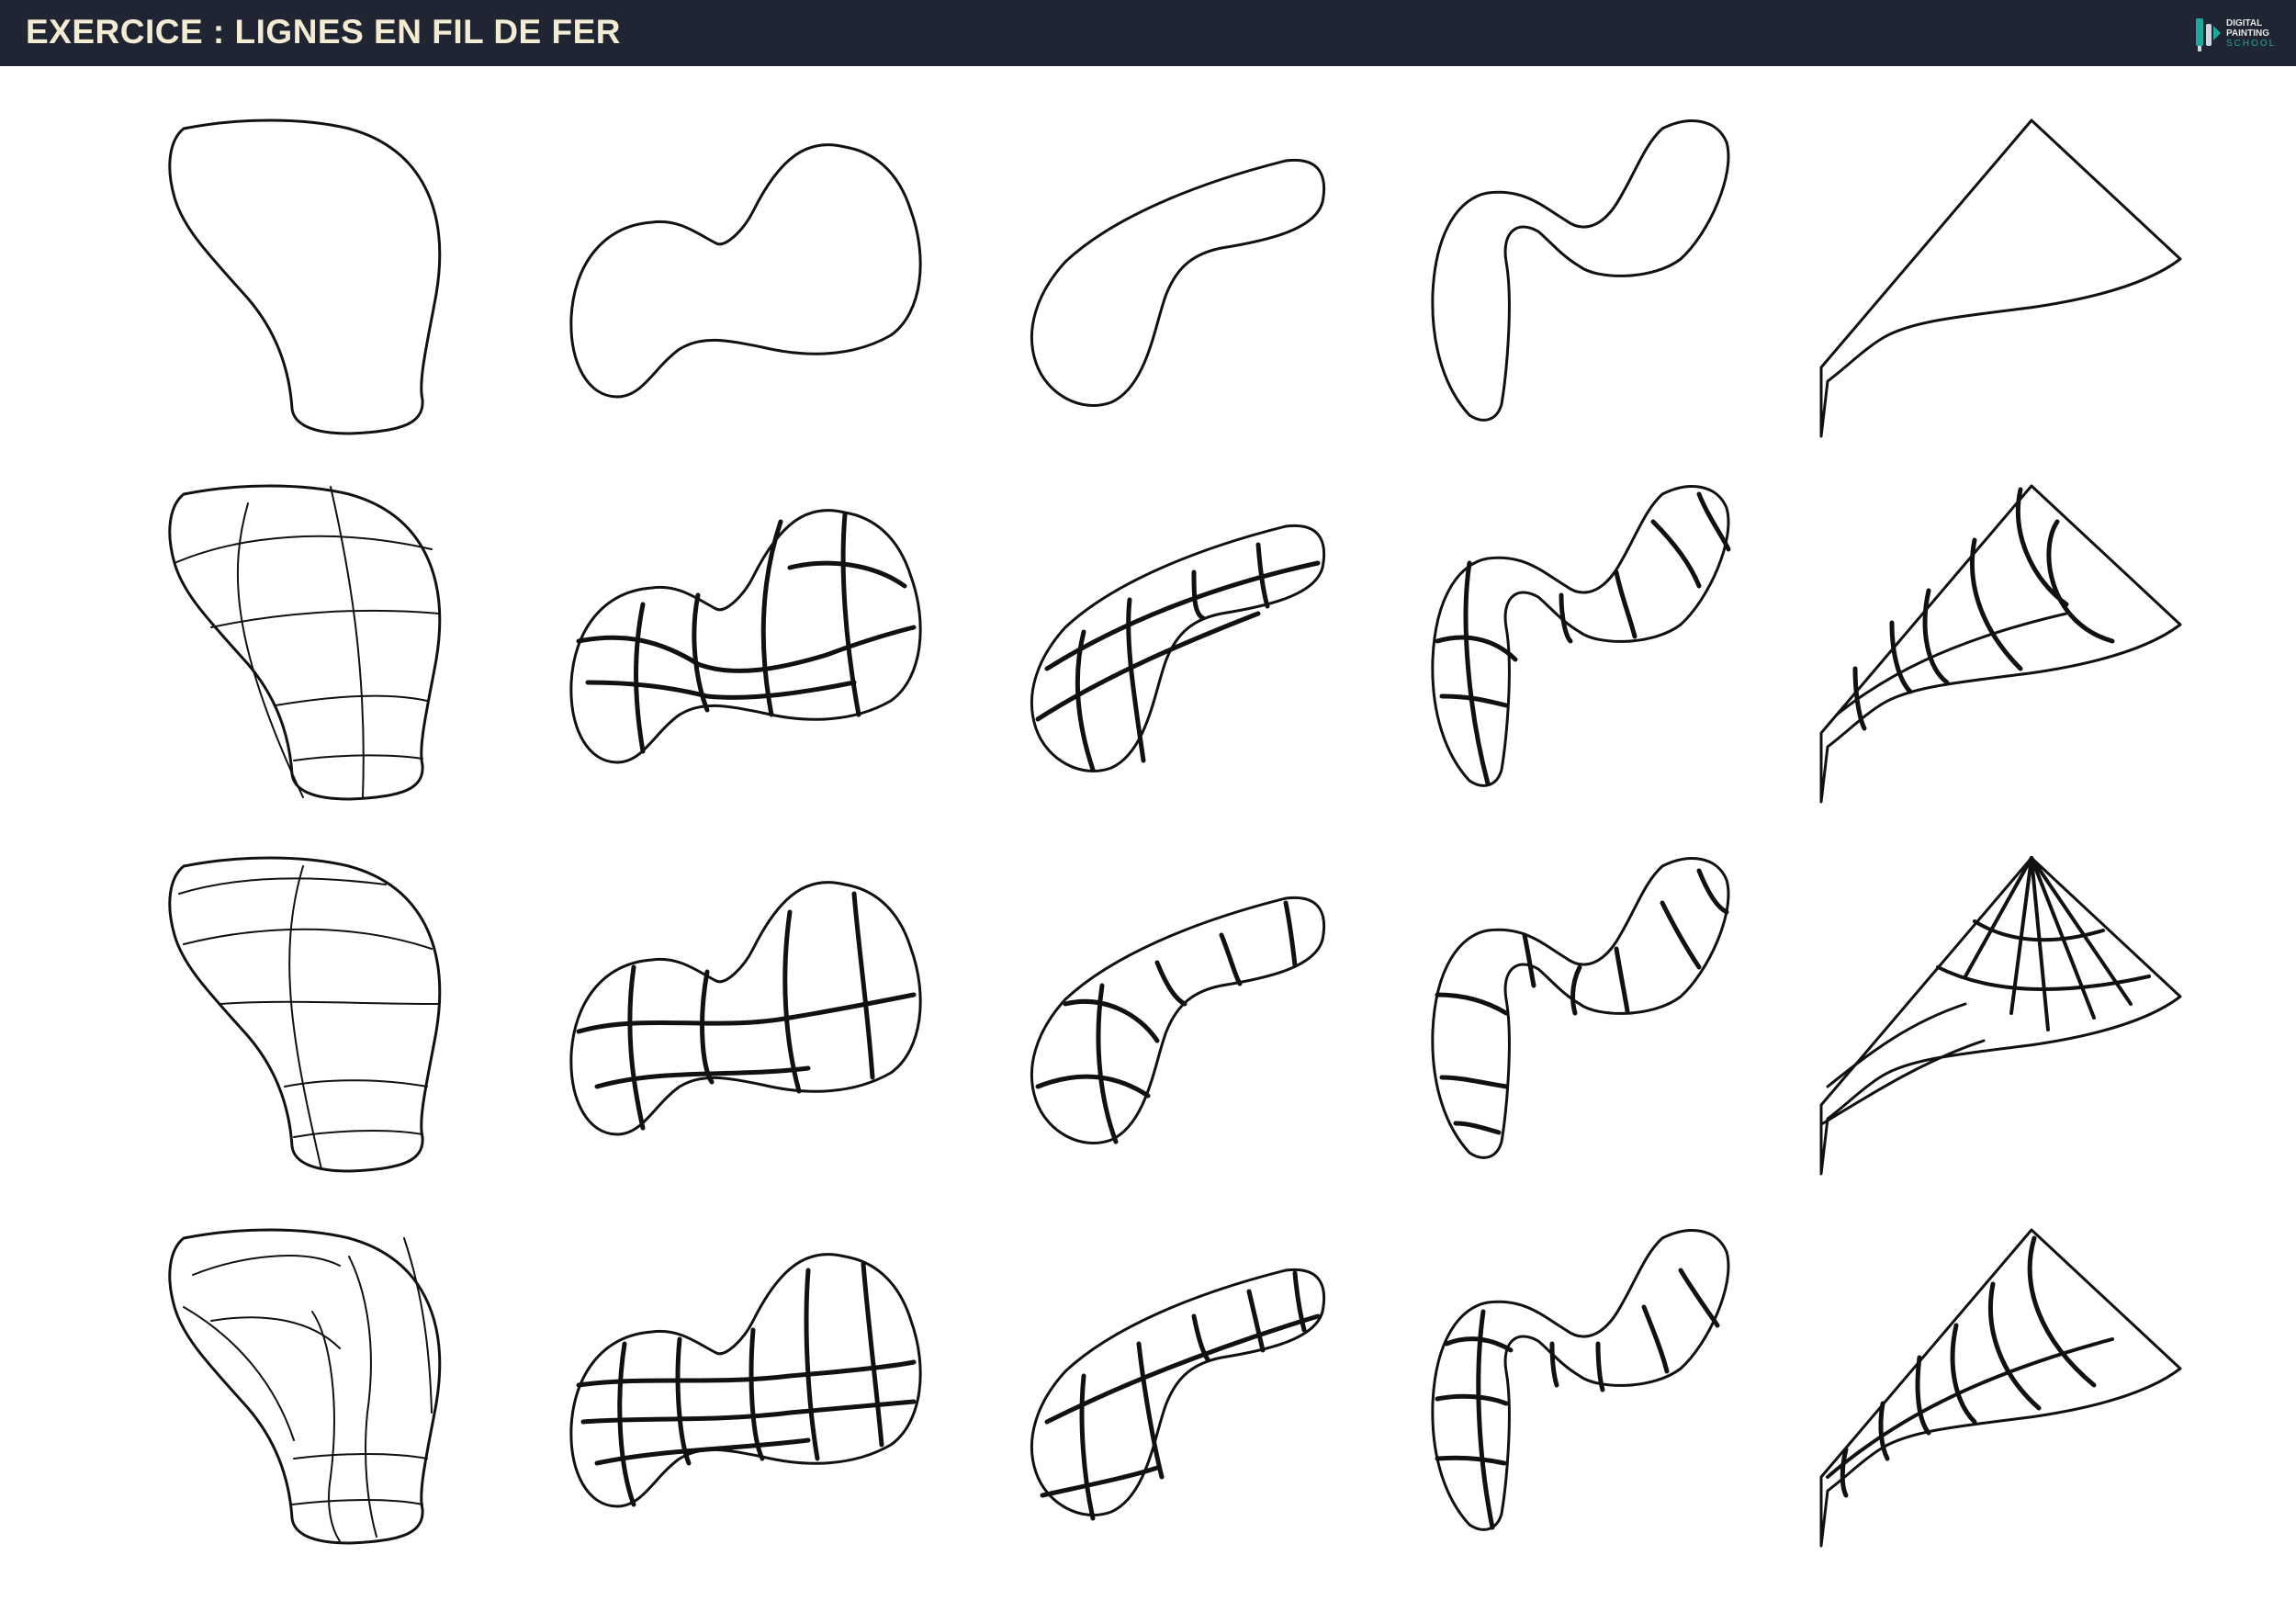 The height and width of the screenshot is (1623, 2296). I want to click on shape-3-outline, so click(1178, 282).